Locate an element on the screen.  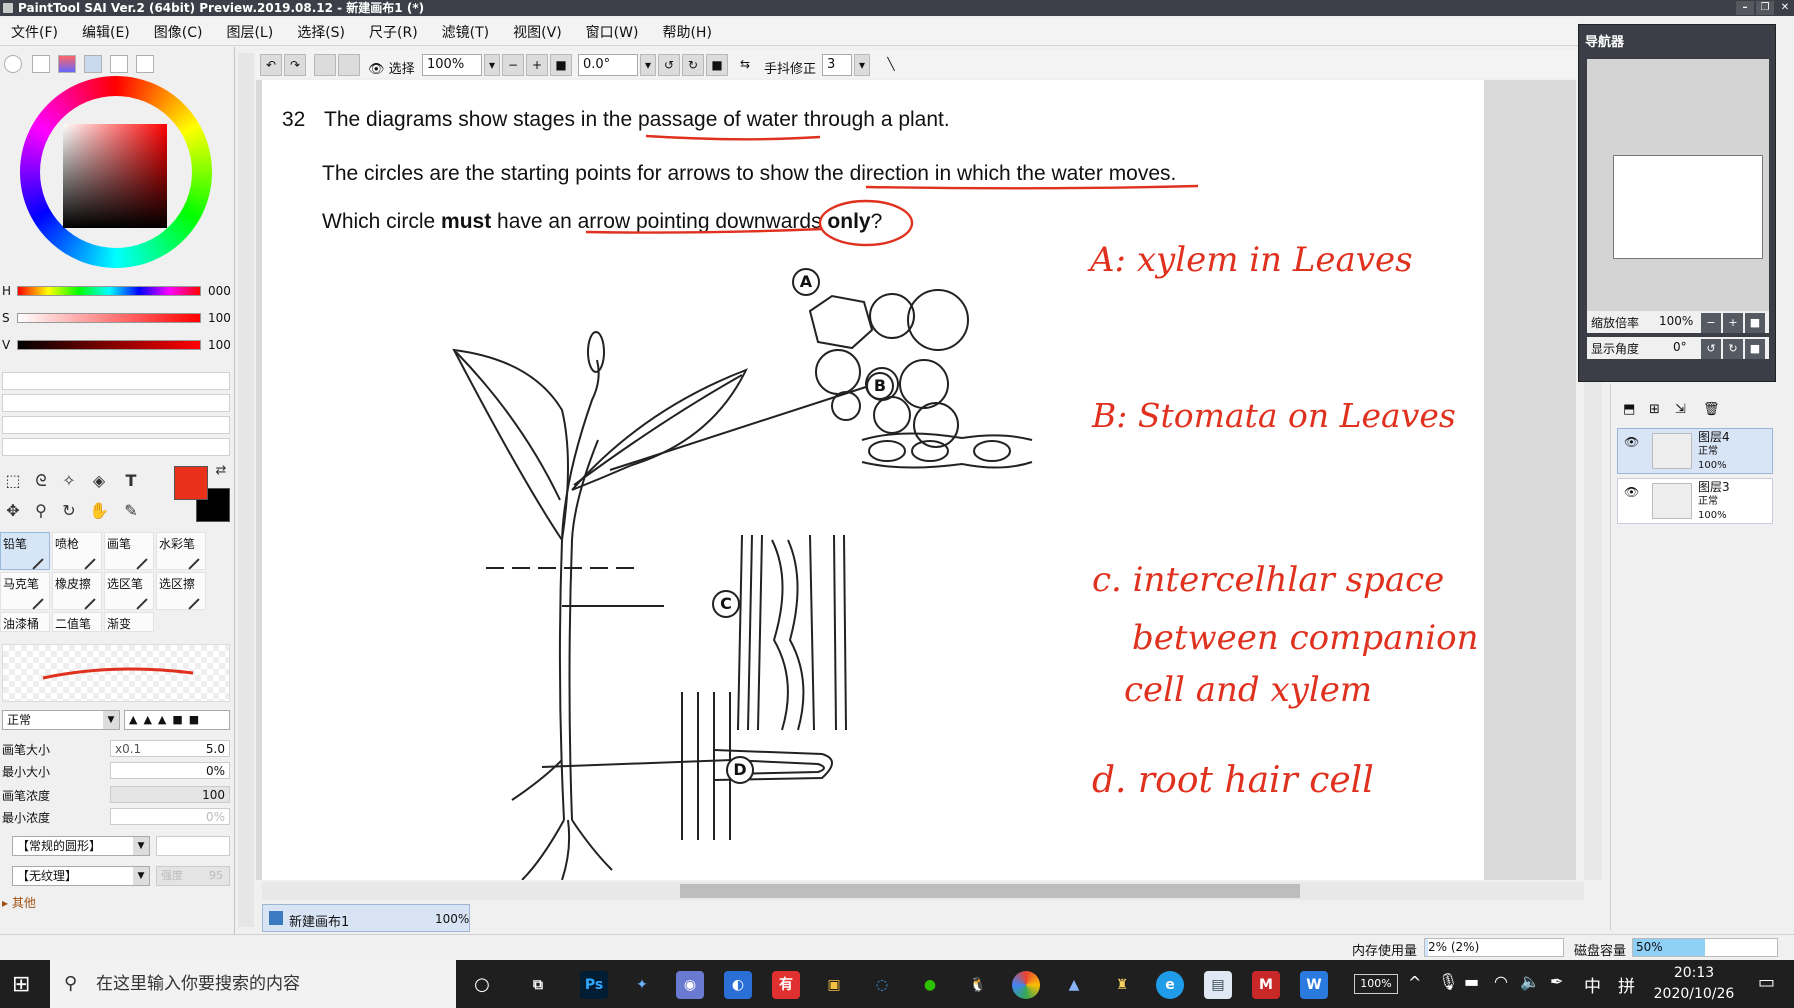
zoom-out-button: − is located at coordinates (513, 65).